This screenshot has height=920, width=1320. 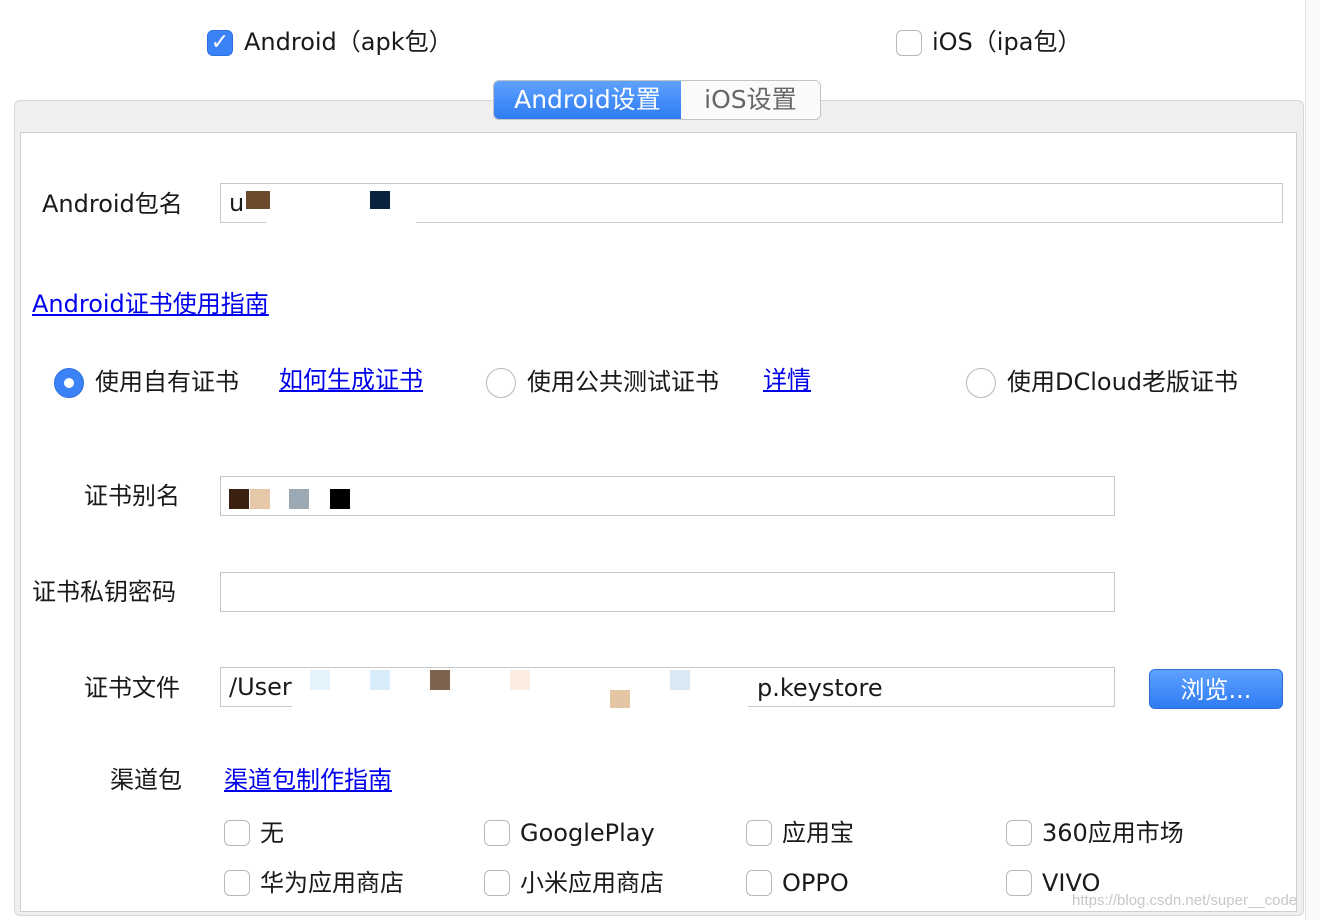 What do you see at coordinates (1312, 460) in the screenshot?
I see `window-scrollbar` at bounding box center [1312, 460].